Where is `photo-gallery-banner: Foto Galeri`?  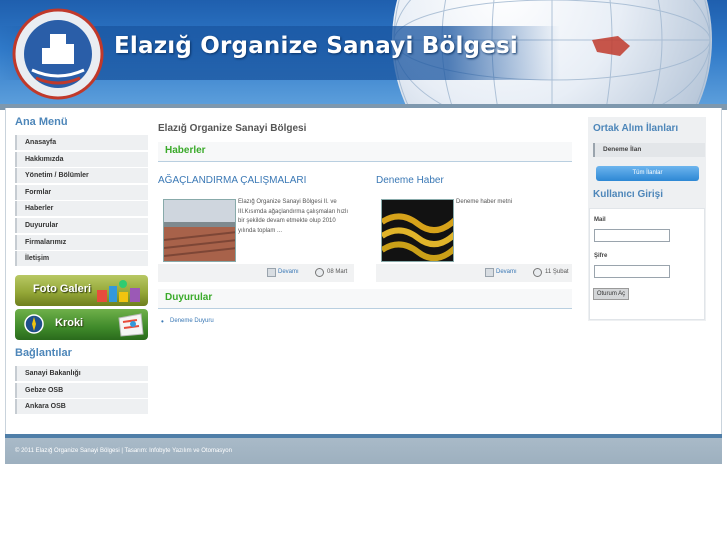 photo-gallery-banner: Foto Galeri is located at coordinates (81, 290).